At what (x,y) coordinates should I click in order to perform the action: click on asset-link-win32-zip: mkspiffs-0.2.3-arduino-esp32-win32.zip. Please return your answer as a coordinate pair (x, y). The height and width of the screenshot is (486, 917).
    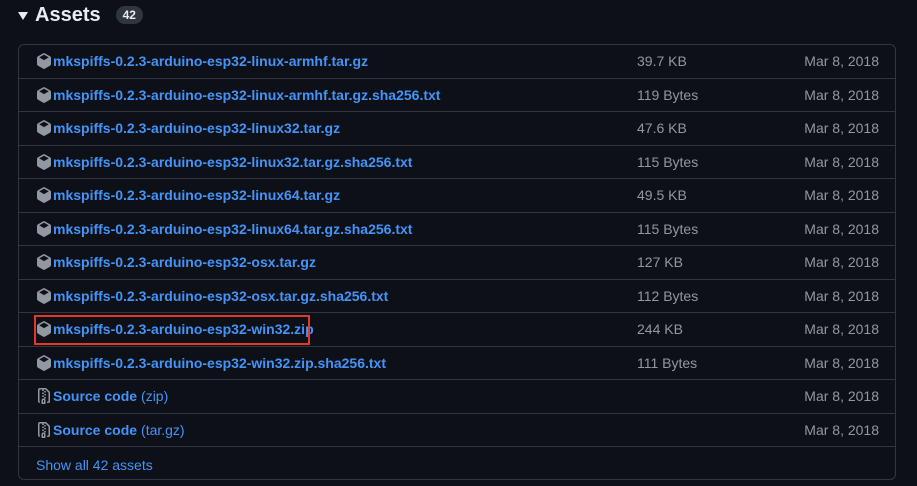
    Looking at the image, I should click on (183, 329).